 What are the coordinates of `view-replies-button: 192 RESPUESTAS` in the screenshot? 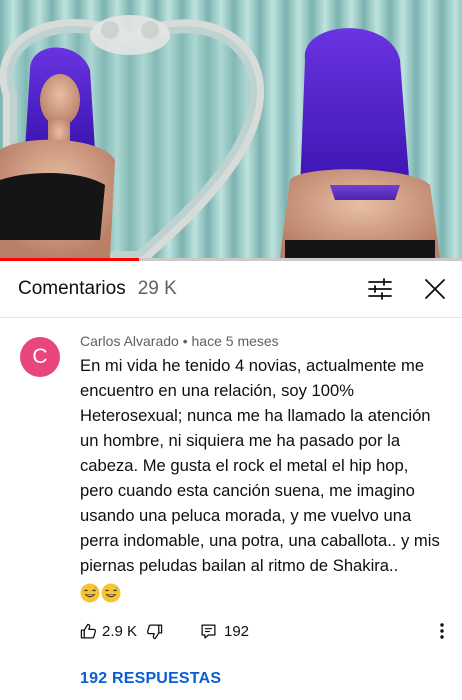 It's located at (150, 679).